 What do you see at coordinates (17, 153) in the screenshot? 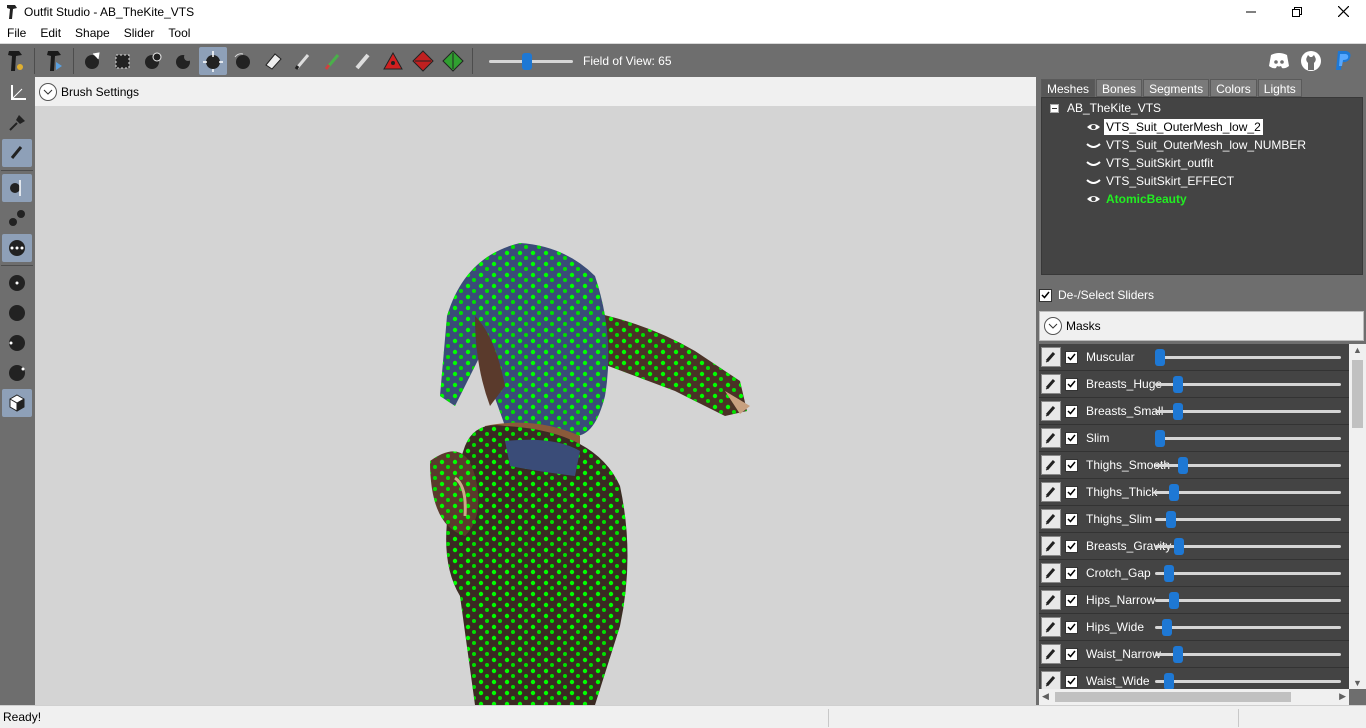
I see `pen-tool-button` at bounding box center [17, 153].